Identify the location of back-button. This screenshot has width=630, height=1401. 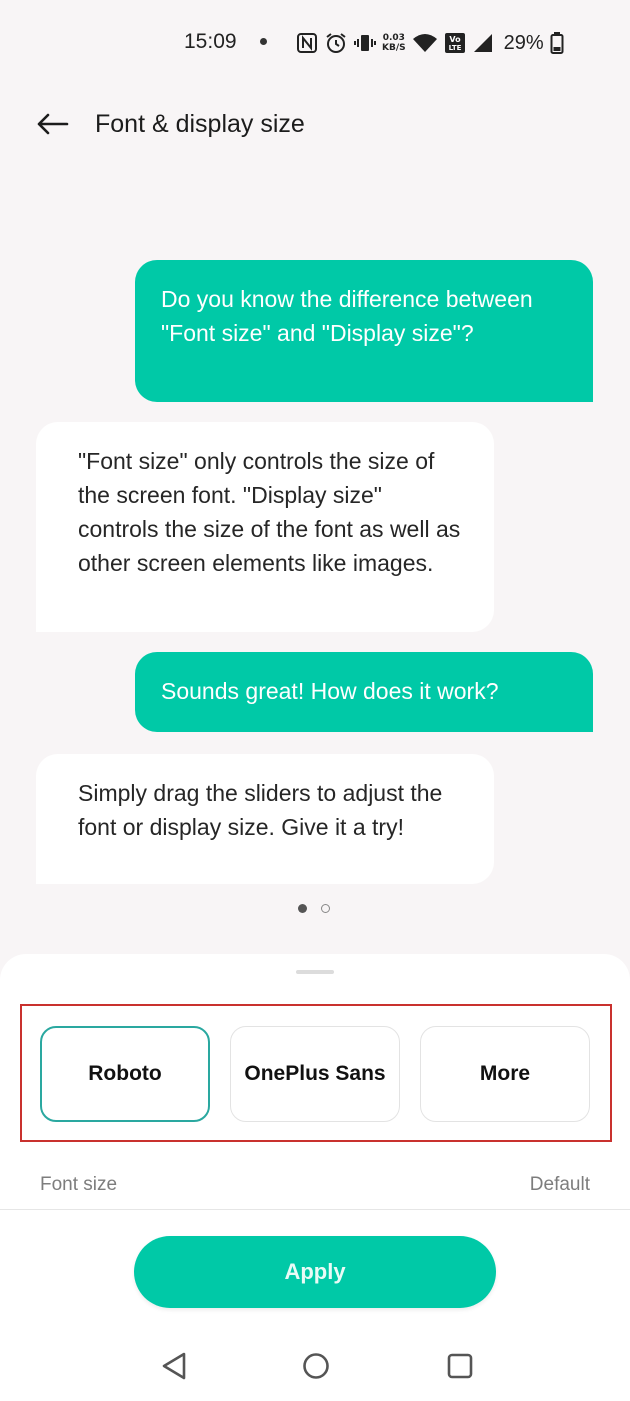
(52, 124).